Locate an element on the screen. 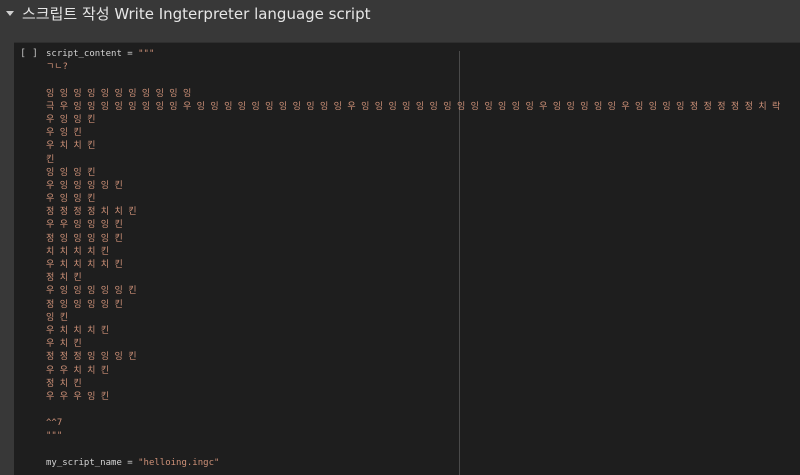  code-line: 우 치 킨 is located at coordinates (421, 344).